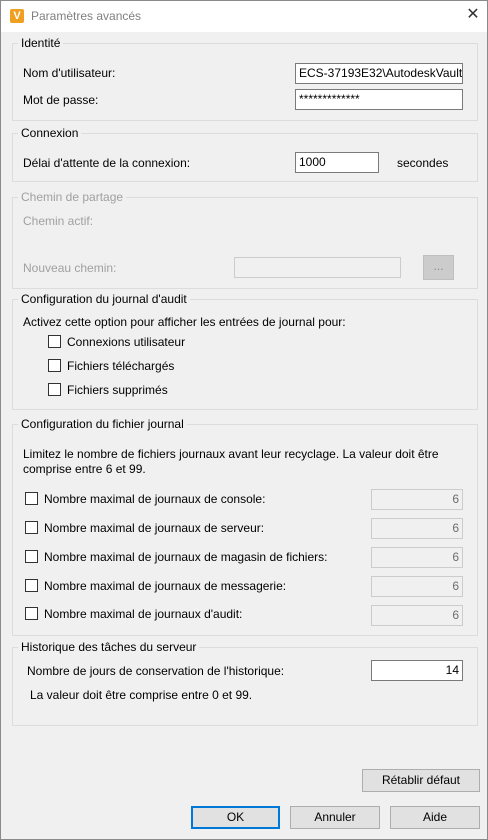 This screenshot has height=840, width=488. Describe the element at coordinates (104, 299) in the screenshot. I see `audit-legend: Configuration du journal d'audit` at that location.